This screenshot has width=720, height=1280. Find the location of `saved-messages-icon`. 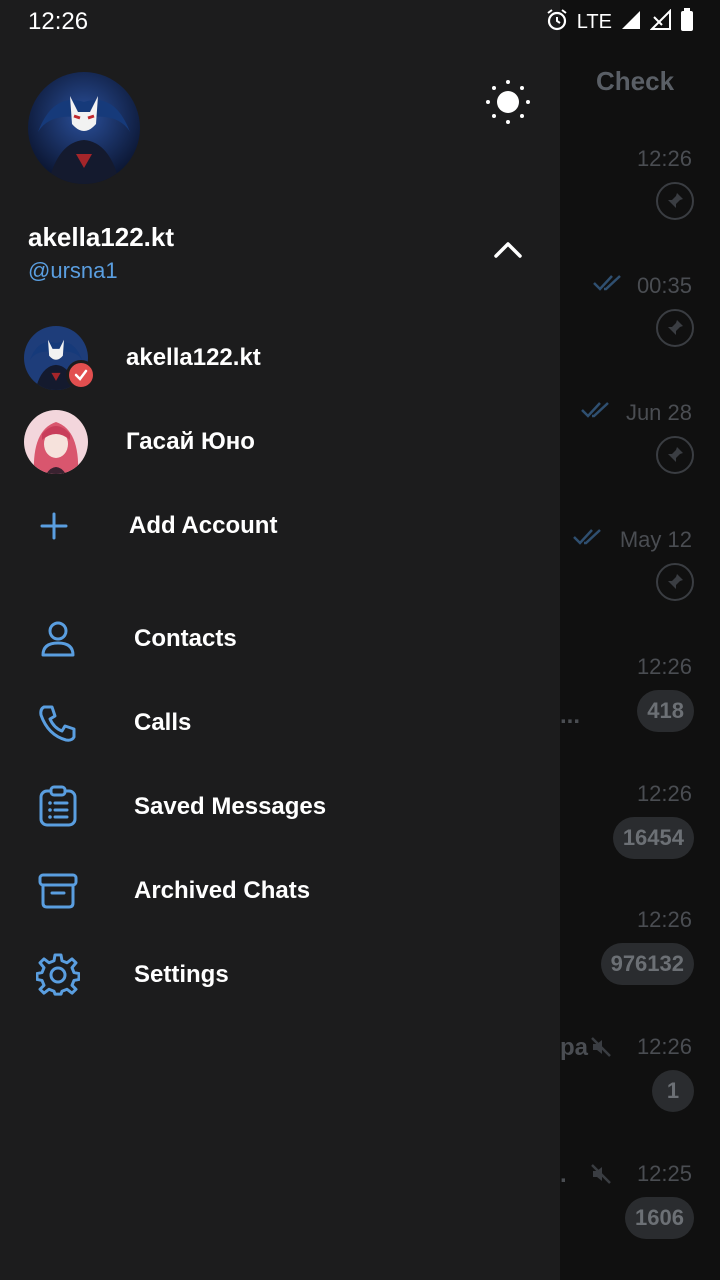

saved-messages-icon is located at coordinates (58, 807).